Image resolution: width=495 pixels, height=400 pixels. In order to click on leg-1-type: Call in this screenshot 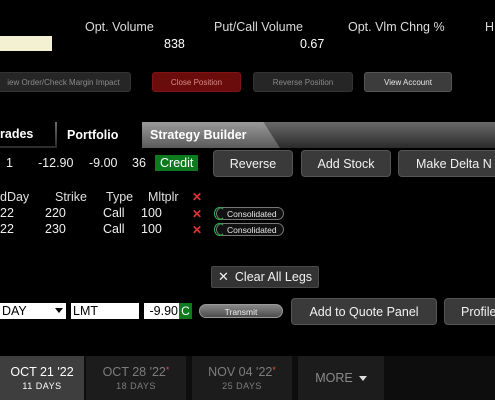, I will do `click(114, 213)`.